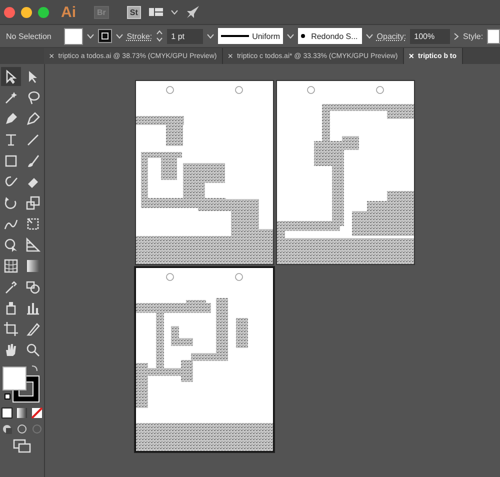  Describe the element at coordinates (11, 160) in the screenshot. I see `rectangle-icon` at that location.